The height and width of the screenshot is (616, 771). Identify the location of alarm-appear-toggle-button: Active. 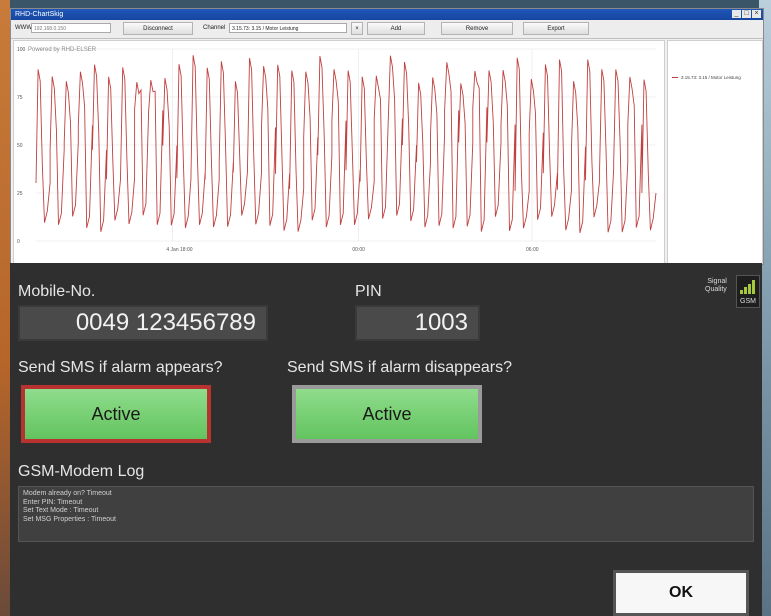
(116, 414).